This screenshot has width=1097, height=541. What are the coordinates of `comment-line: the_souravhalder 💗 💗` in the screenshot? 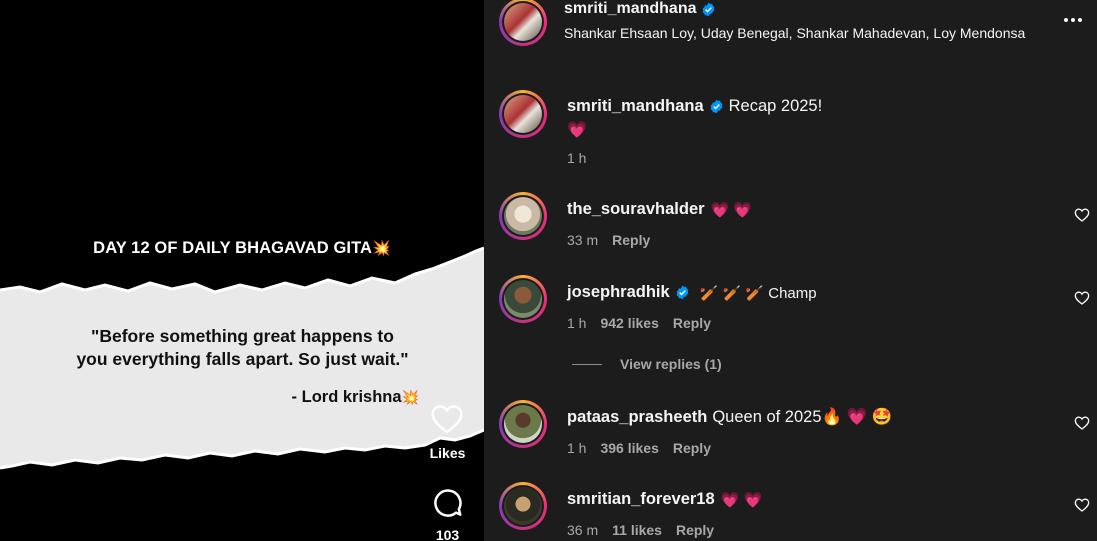 It's located at (659, 209).